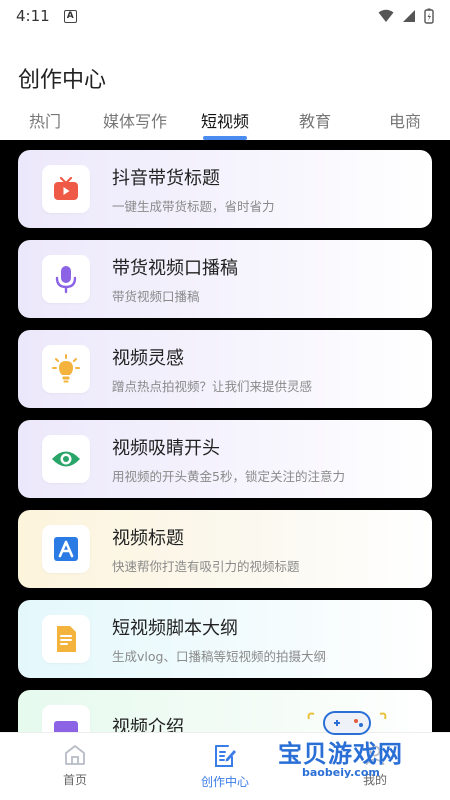 The image size is (450, 800). Describe the element at coordinates (228, 476) in the screenshot. I see `card-description: 用视频的开头黄金5秒，锁定关注的注意力` at that location.